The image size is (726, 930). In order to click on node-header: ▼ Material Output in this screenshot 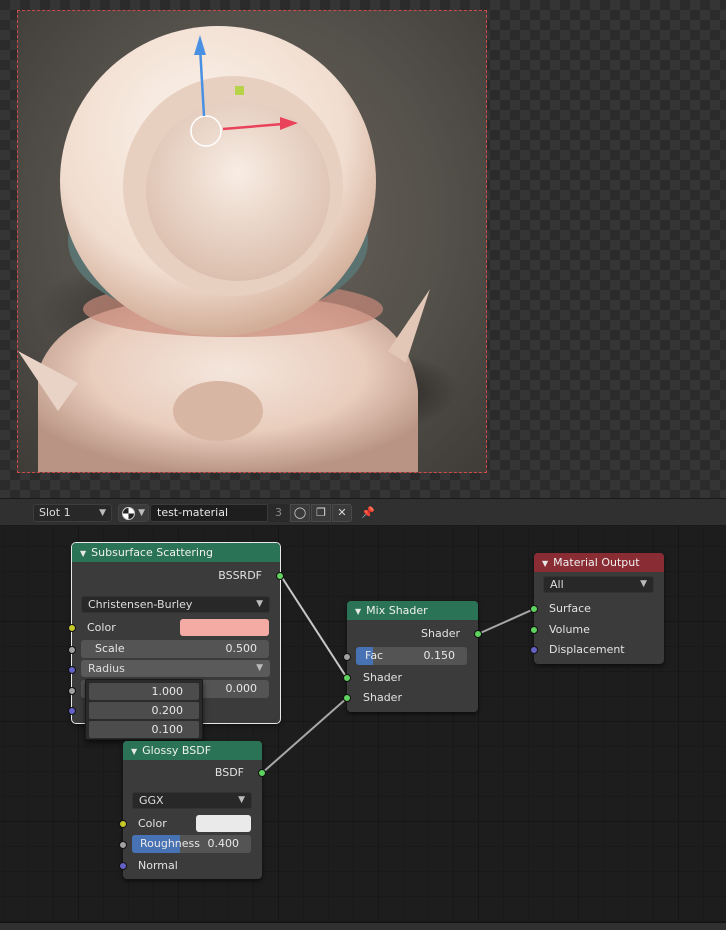, I will do `click(599, 562)`.